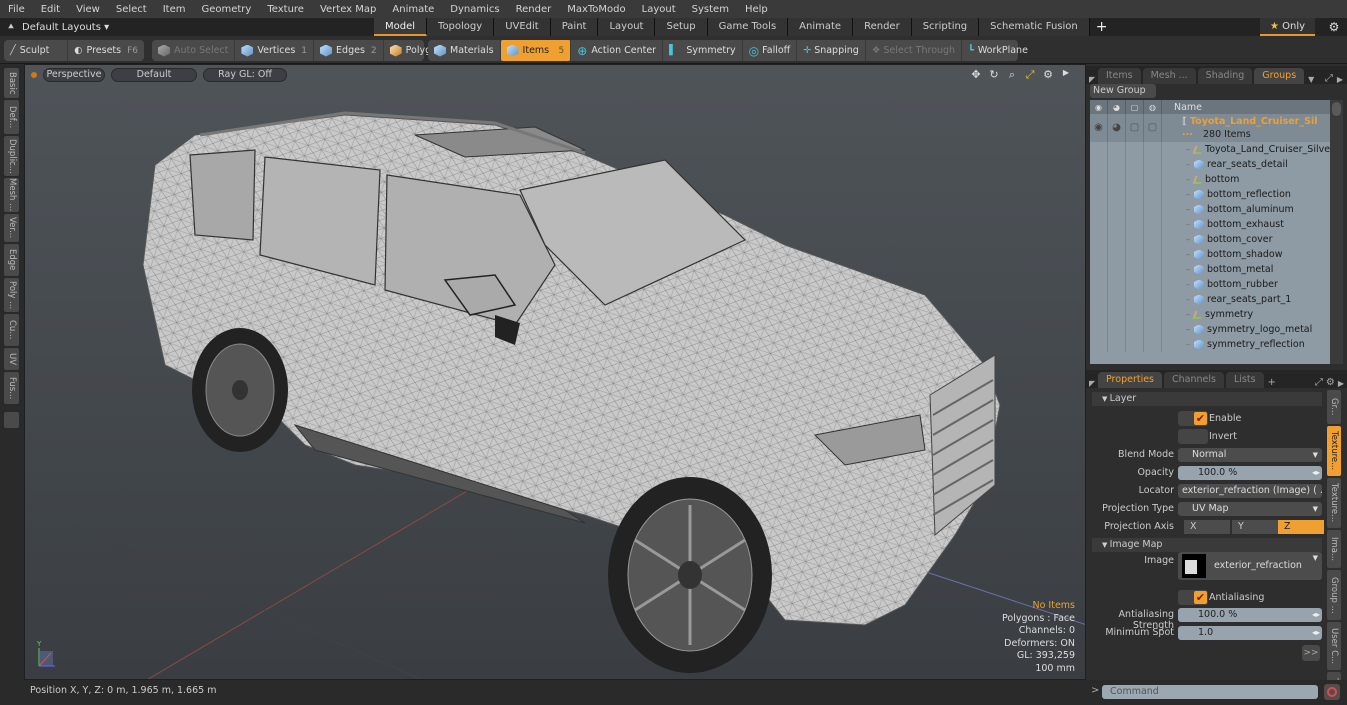 This screenshot has width=1347, height=705. What do you see at coordinates (756, 9) in the screenshot?
I see `menu-help: Help` at bounding box center [756, 9].